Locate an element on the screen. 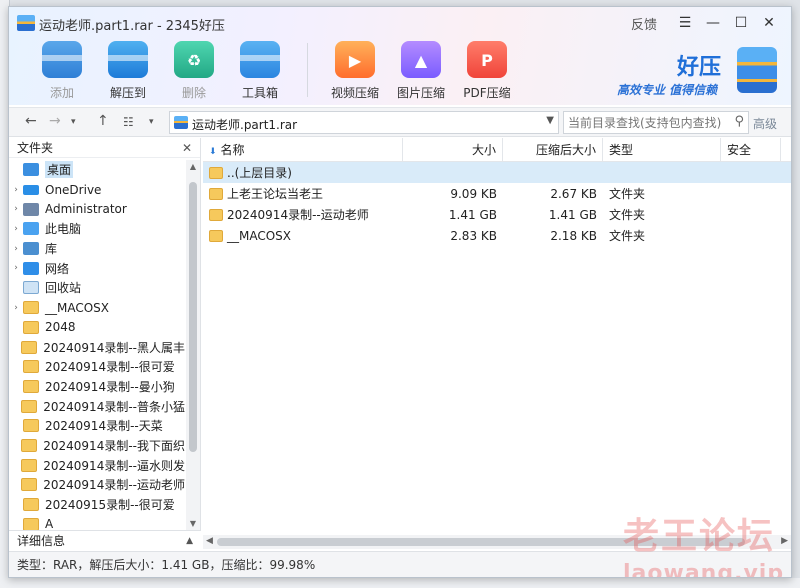 The height and width of the screenshot is (588, 800). file-row: 上老王论坛当老王 9.09 KB 2.67 KB 文件夹 is located at coordinates (497, 193).